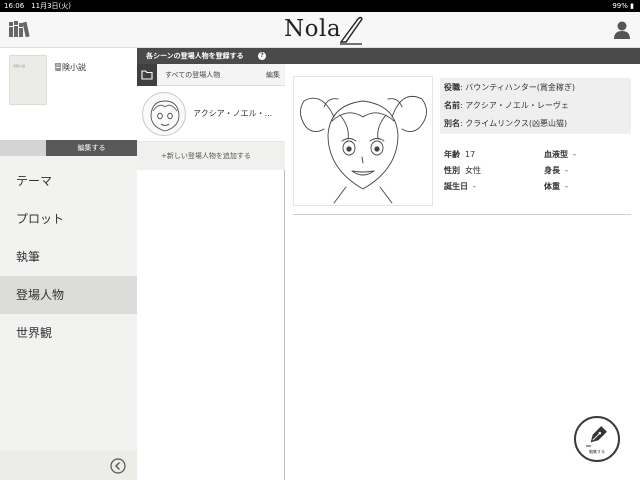 This screenshot has height=480, width=640. I want to click on chevron-left-icon, so click(118, 466).